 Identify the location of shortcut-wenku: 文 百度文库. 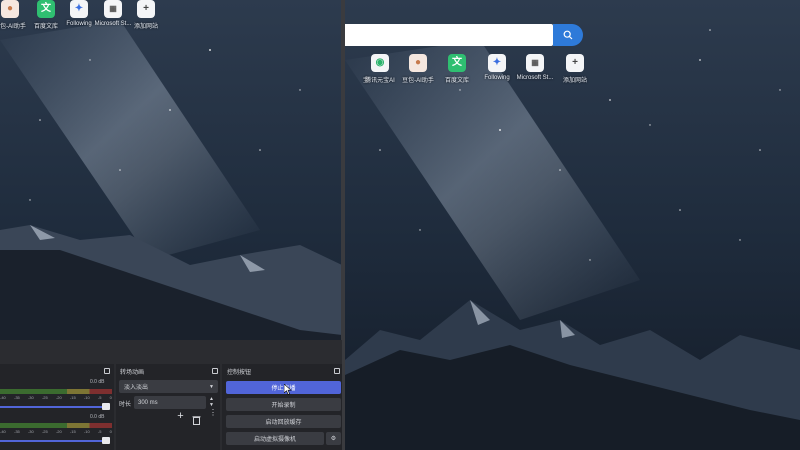
(457, 69).